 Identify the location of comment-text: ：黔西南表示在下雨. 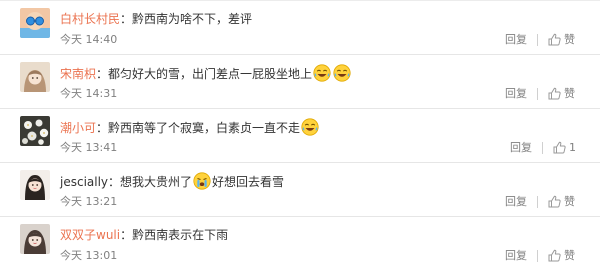
(174, 235).